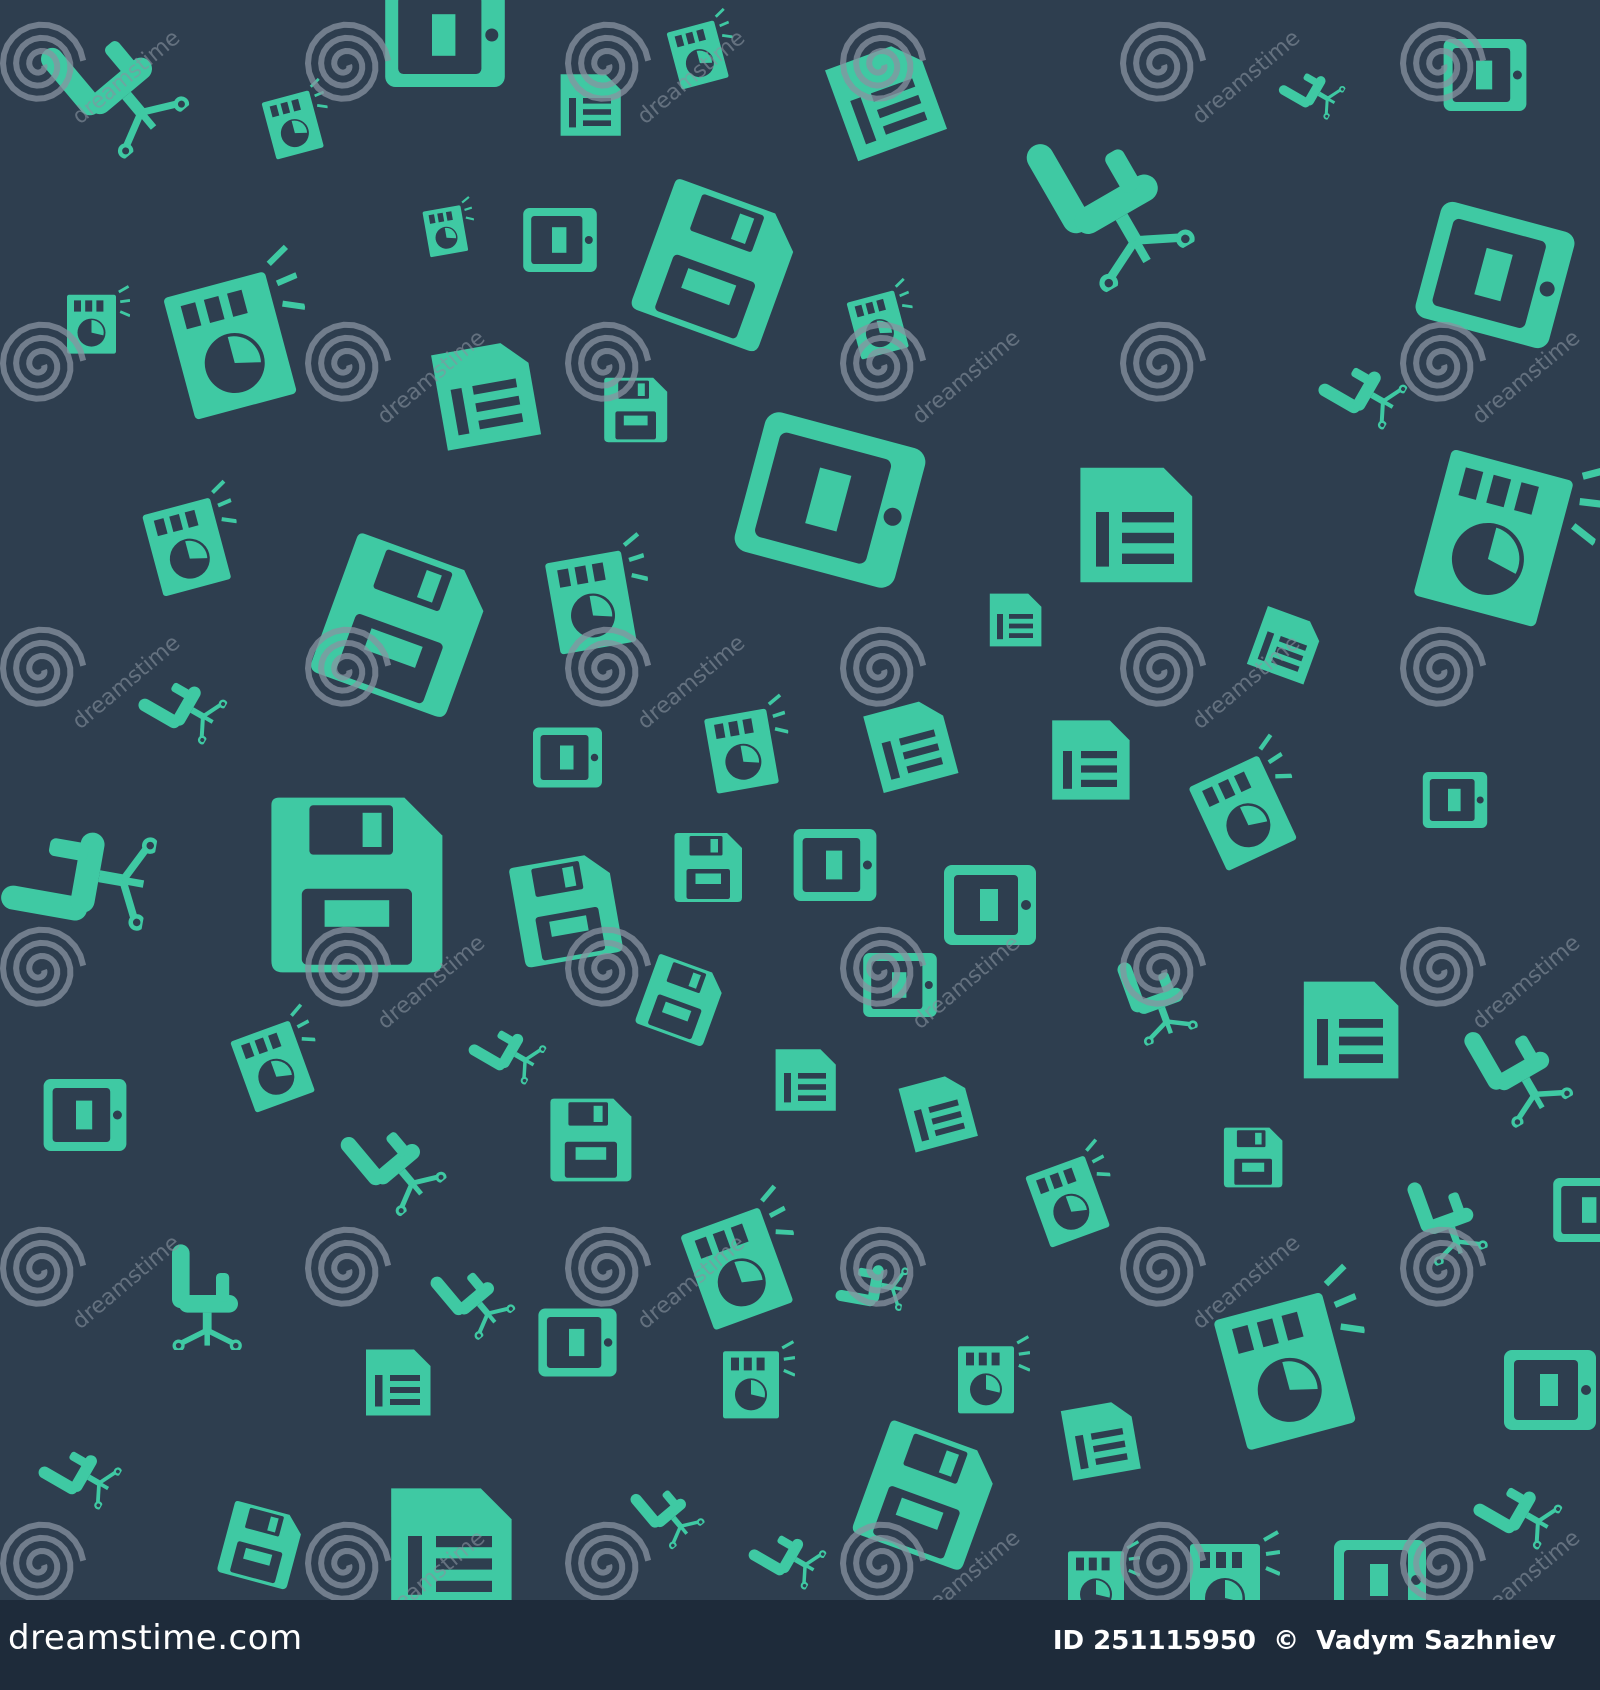 The width and height of the screenshot is (1600, 1690). What do you see at coordinates (1436, 1641) in the screenshot?
I see `author-name: Vadym Sazhniev` at bounding box center [1436, 1641].